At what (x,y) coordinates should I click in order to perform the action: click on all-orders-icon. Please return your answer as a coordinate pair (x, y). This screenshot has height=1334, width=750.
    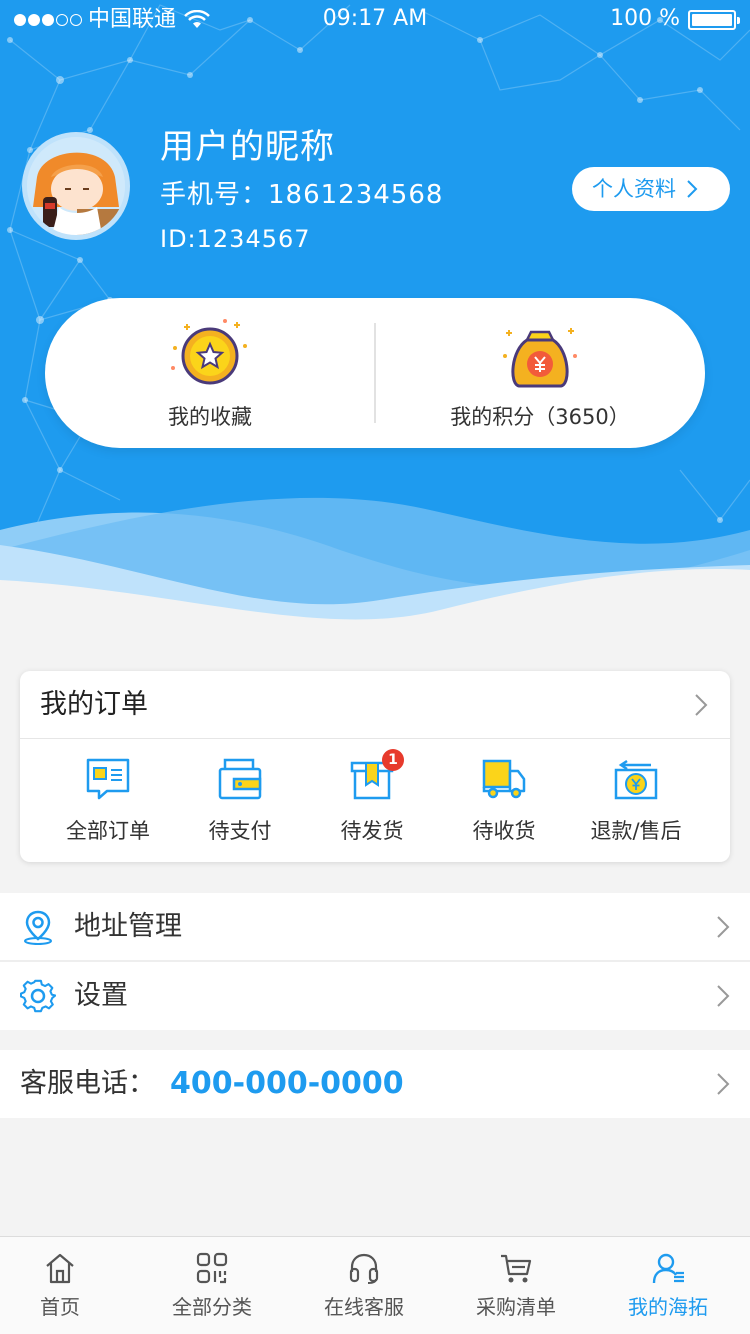
    Looking at the image, I should click on (108, 779).